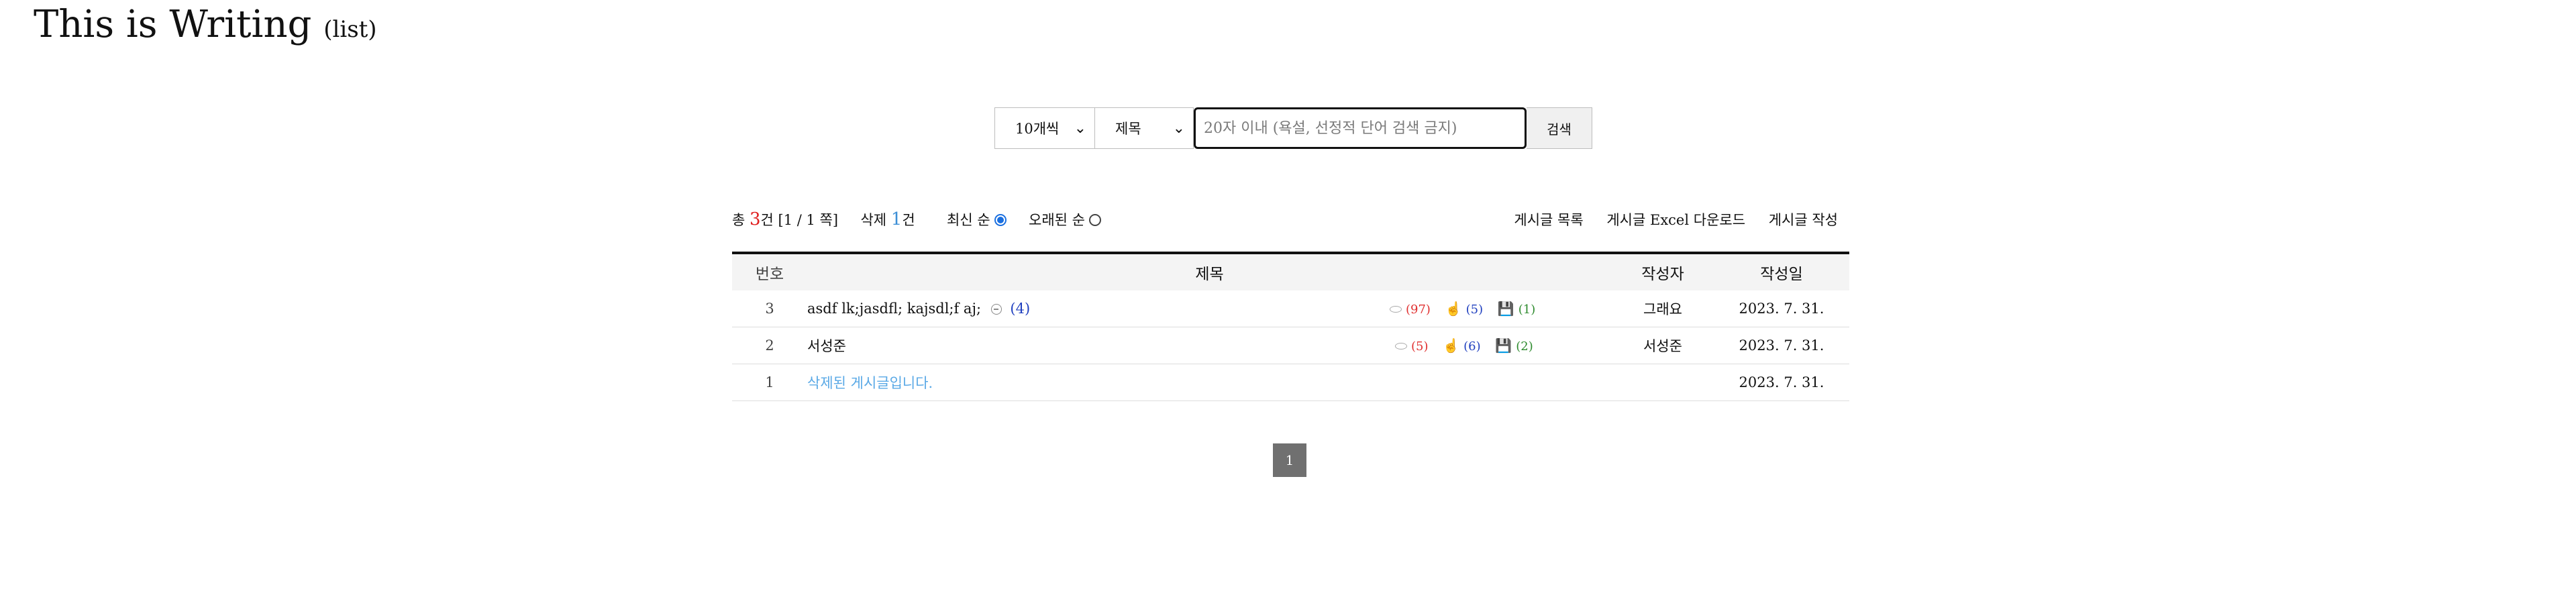 This screenshot has height=589, width=2576. I want to click on row-stats: (5) ☝ (6) 💾 (2), so click(1500, 346).